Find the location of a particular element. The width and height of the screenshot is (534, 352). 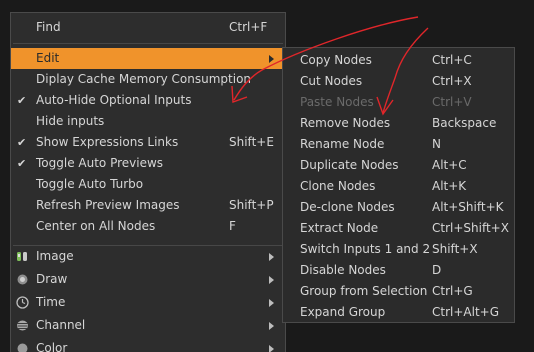

menu-category-label: Draw is located at coordinates (51, 279).